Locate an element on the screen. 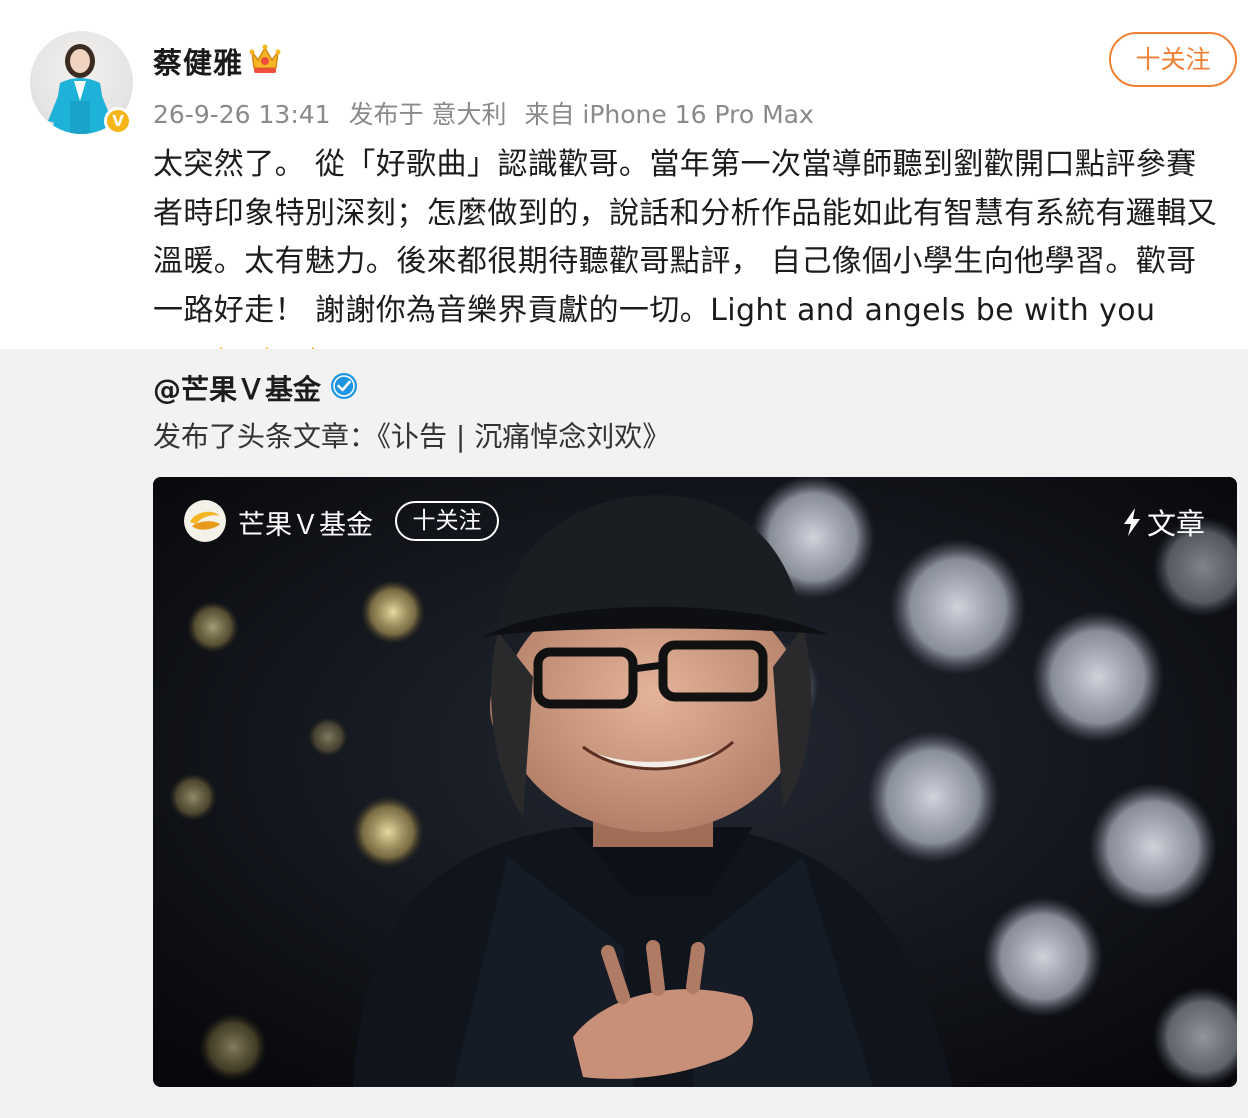 The height and width of the screenshot is (1118, 1248). crown-icon is located at coordinates (265, 58).